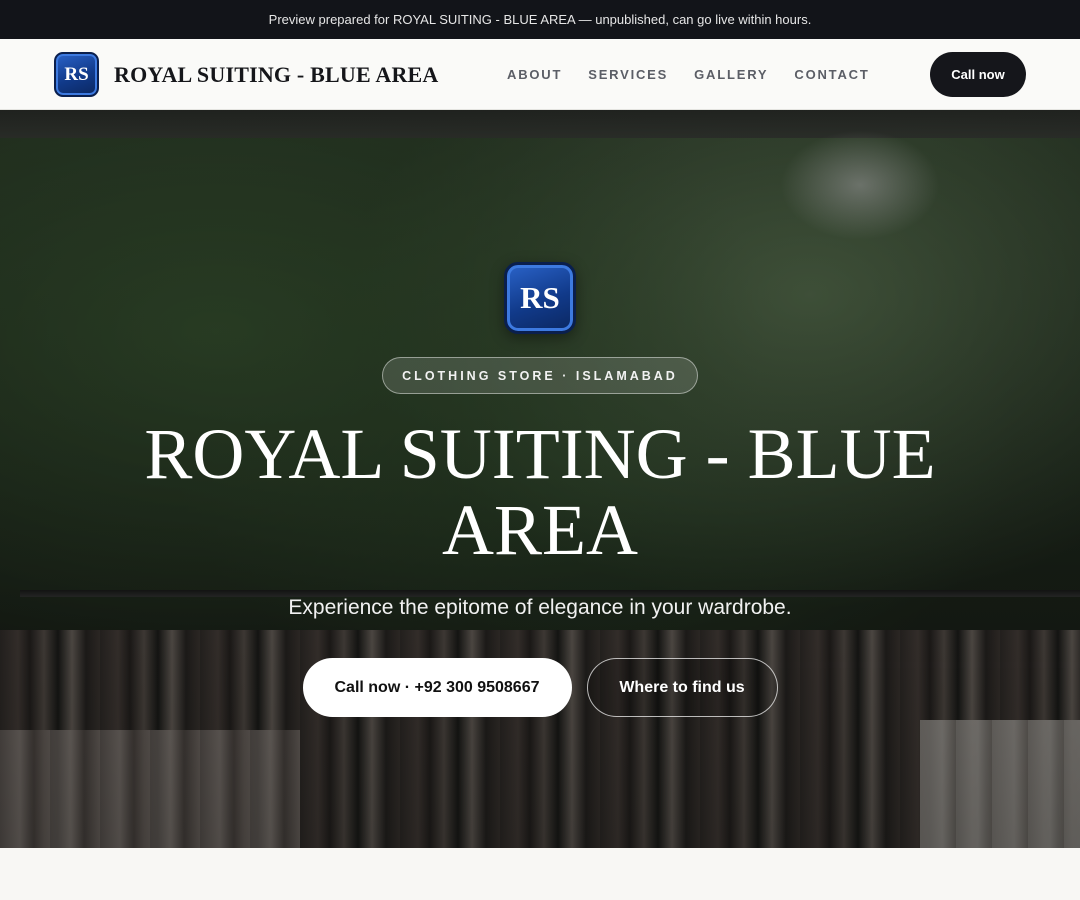 Image resolution: width=1080 pixels, height=900 pixels. I want to click on main-nav: ABOUT SERVICES GALLERY CONTACT, so click(701, 74).